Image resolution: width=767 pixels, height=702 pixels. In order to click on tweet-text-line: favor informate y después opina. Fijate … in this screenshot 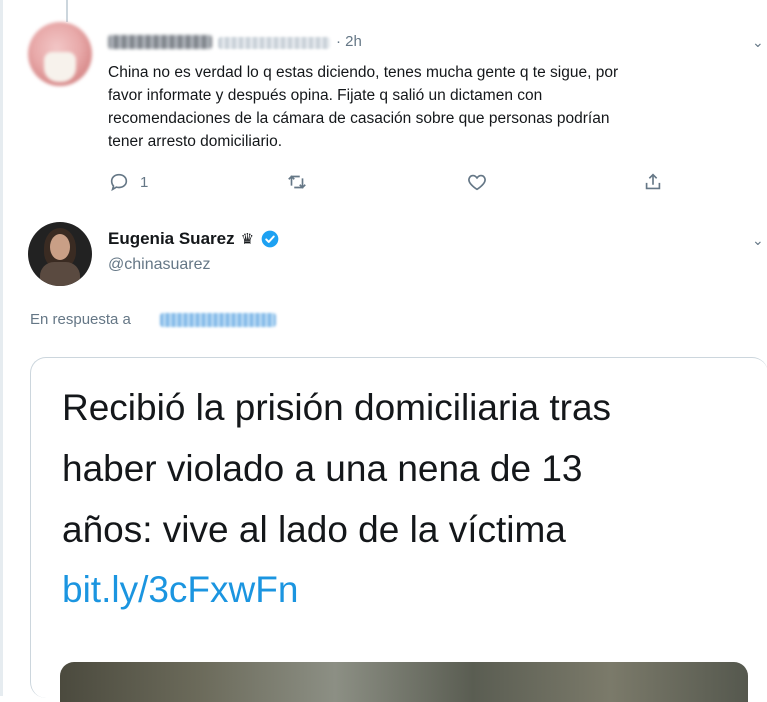, I will do `click(325, 95)`.